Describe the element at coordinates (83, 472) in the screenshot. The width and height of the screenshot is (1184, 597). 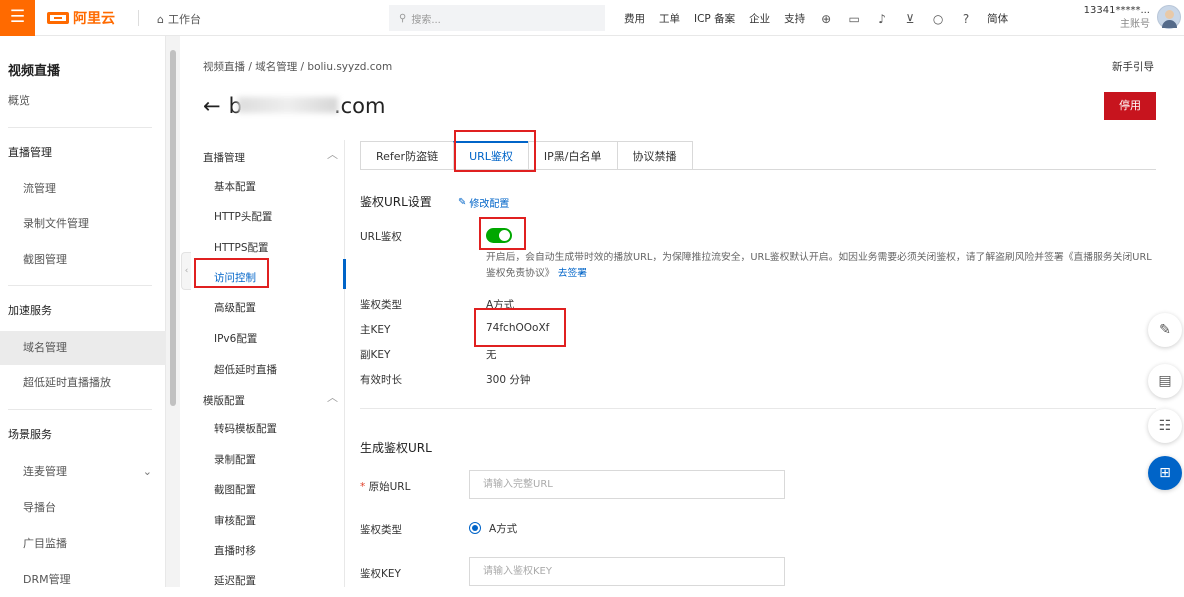
I see `sidebar-item-mic: 连麦管理 ⌄` at that location.